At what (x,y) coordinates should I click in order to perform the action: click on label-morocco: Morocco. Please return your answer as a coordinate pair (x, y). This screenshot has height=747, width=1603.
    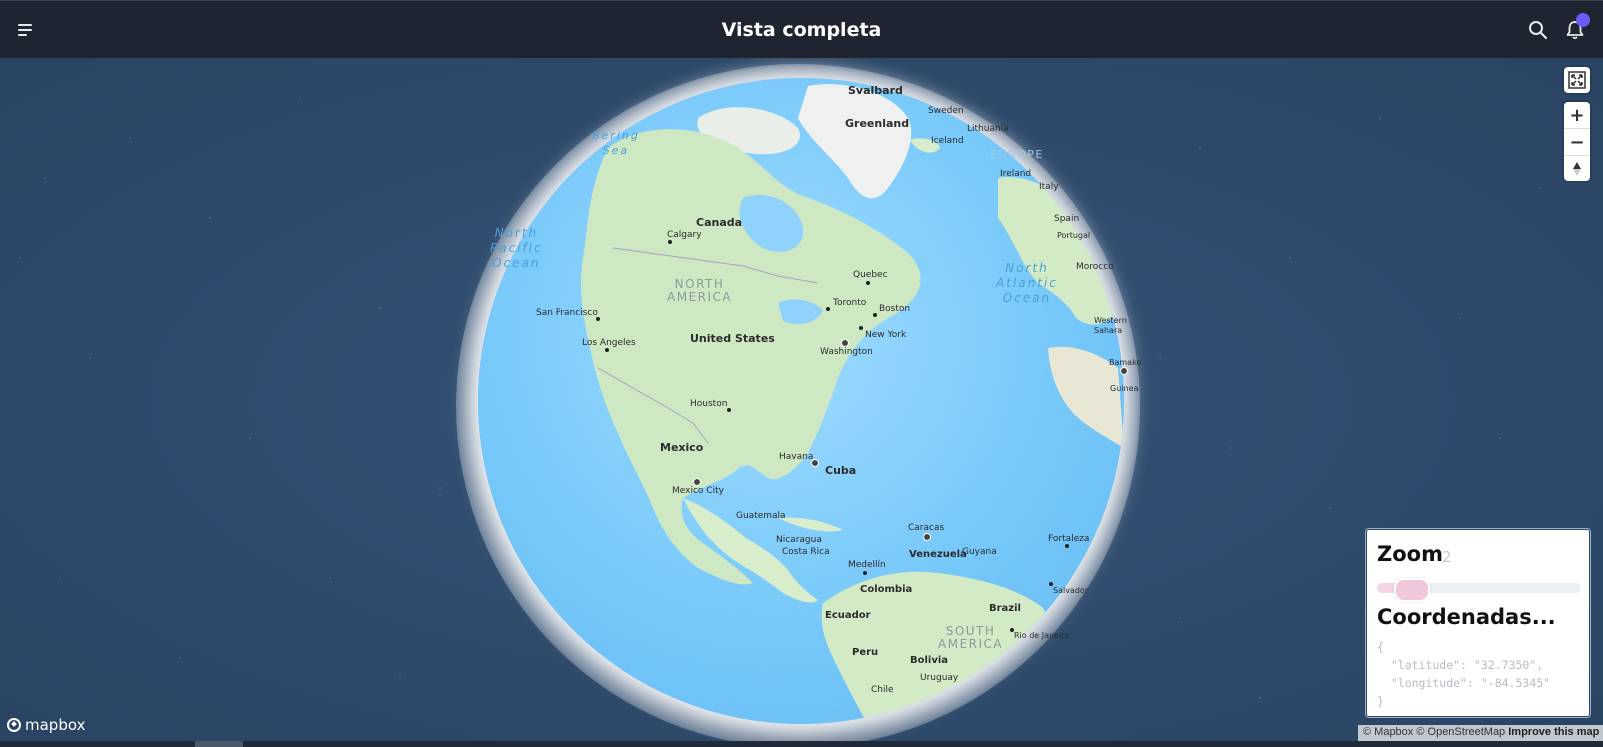
    Looking at the image, I should click on (1095, 267).